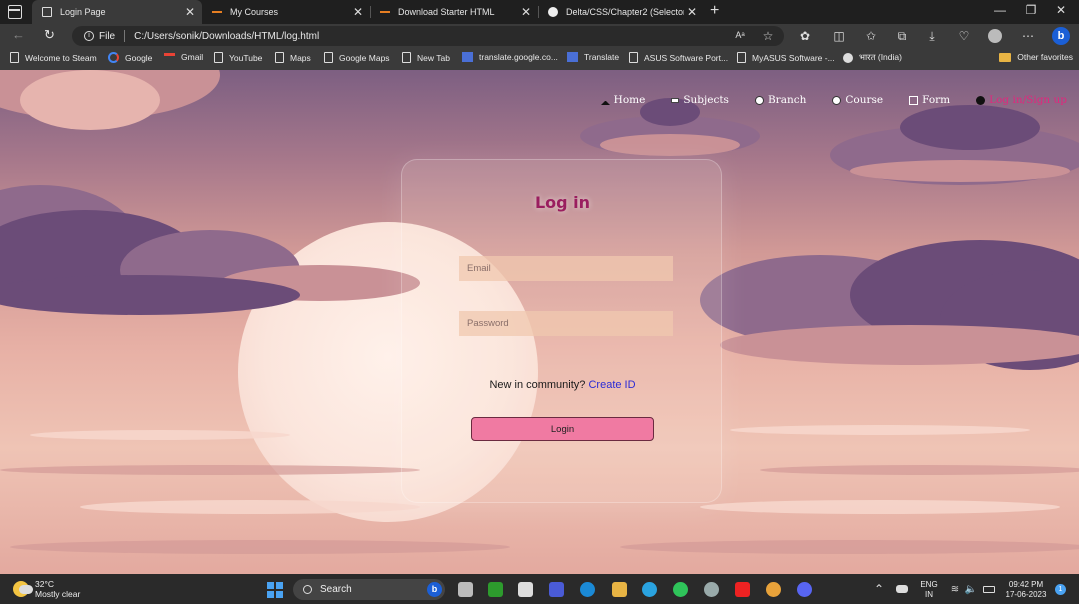 Image resolution: width=1079 pixels, height=604 pixels. Describe the element at coordinates (902, 589) in the screenshot. I see `onedrive-icon` at that location.